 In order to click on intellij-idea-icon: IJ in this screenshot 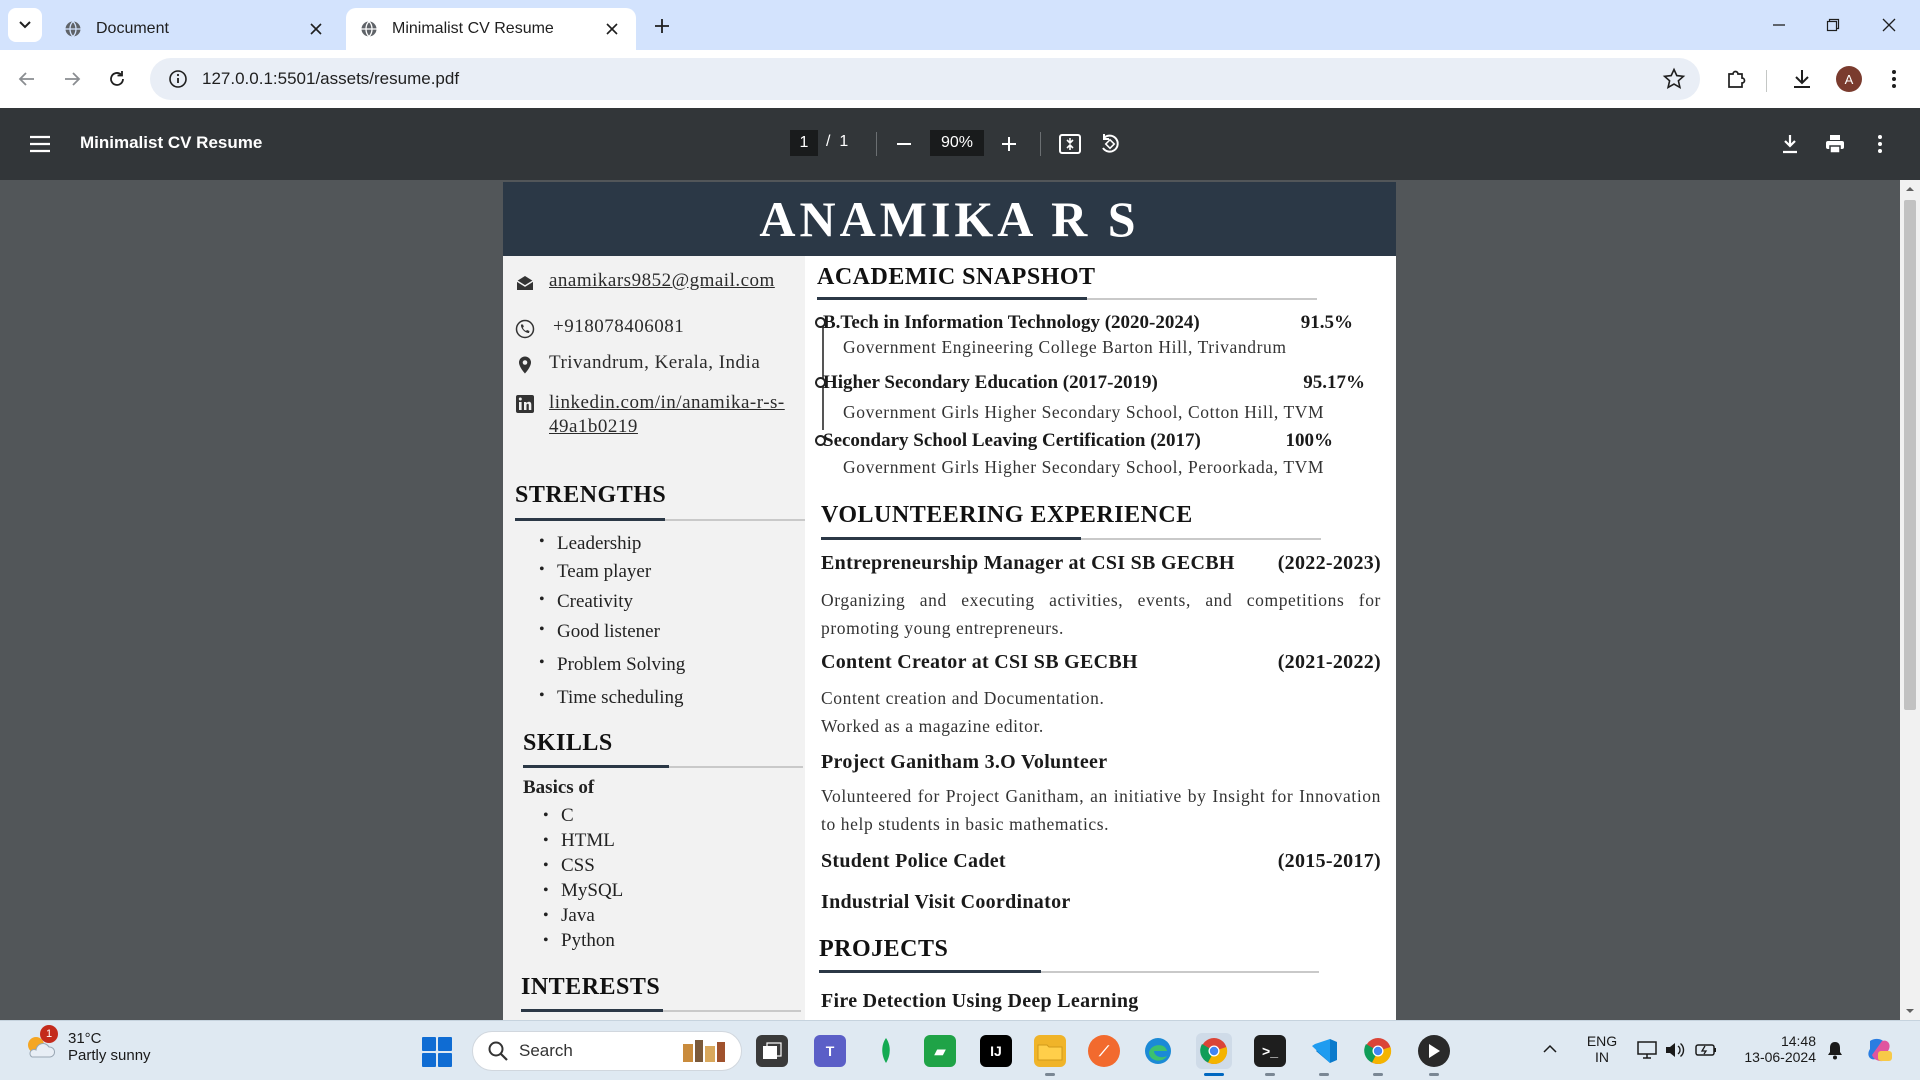, I will do `click(996, 1051)`.